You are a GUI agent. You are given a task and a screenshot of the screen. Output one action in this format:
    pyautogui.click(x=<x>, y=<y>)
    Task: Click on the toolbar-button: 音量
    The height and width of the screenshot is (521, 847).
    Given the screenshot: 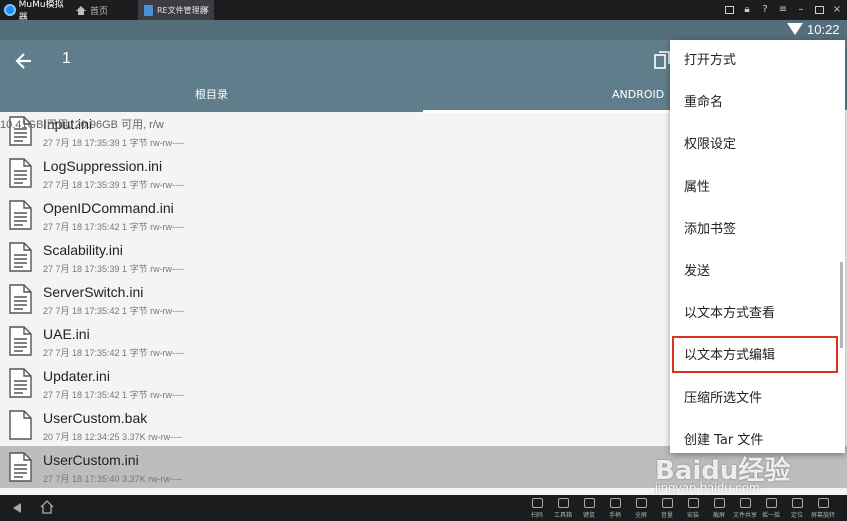 What is the action you would take?
    pyautogui.click(x=667, y=509)
    